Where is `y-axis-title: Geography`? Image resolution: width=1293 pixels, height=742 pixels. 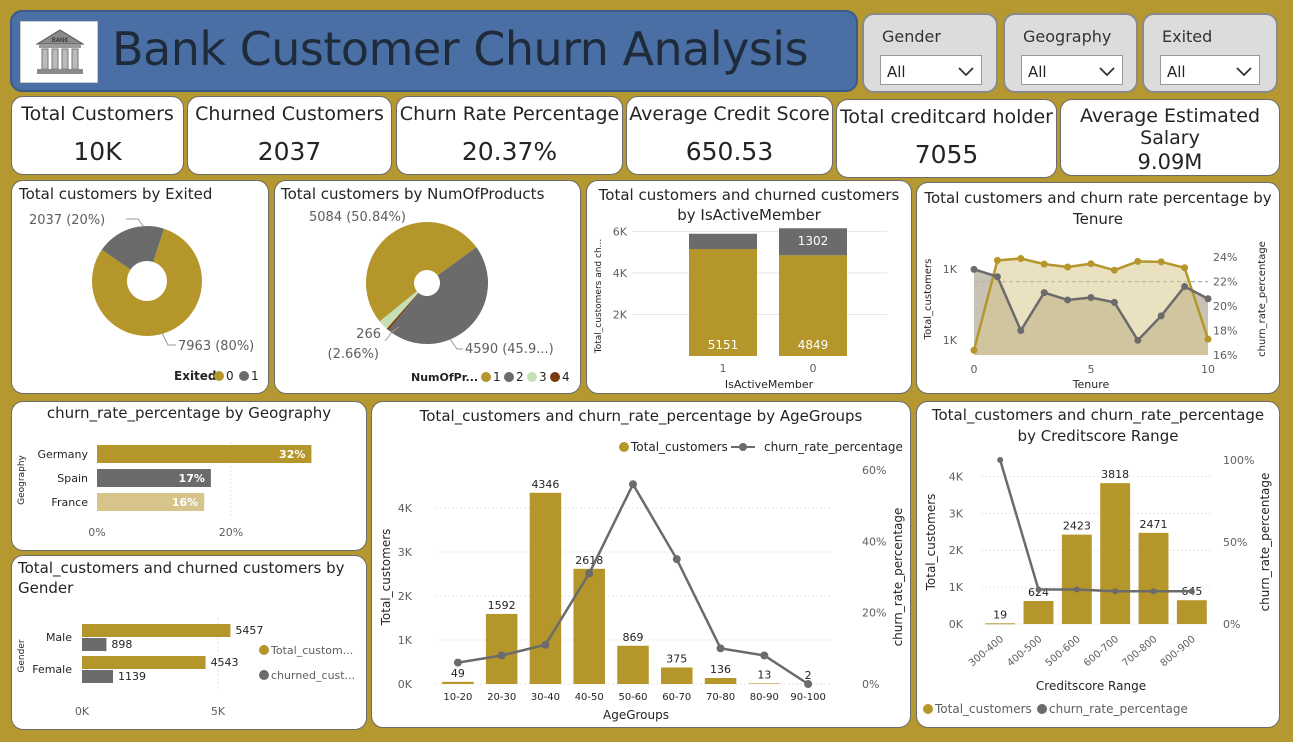 y-axis-title: Geography is located at coordinates (22, 479).